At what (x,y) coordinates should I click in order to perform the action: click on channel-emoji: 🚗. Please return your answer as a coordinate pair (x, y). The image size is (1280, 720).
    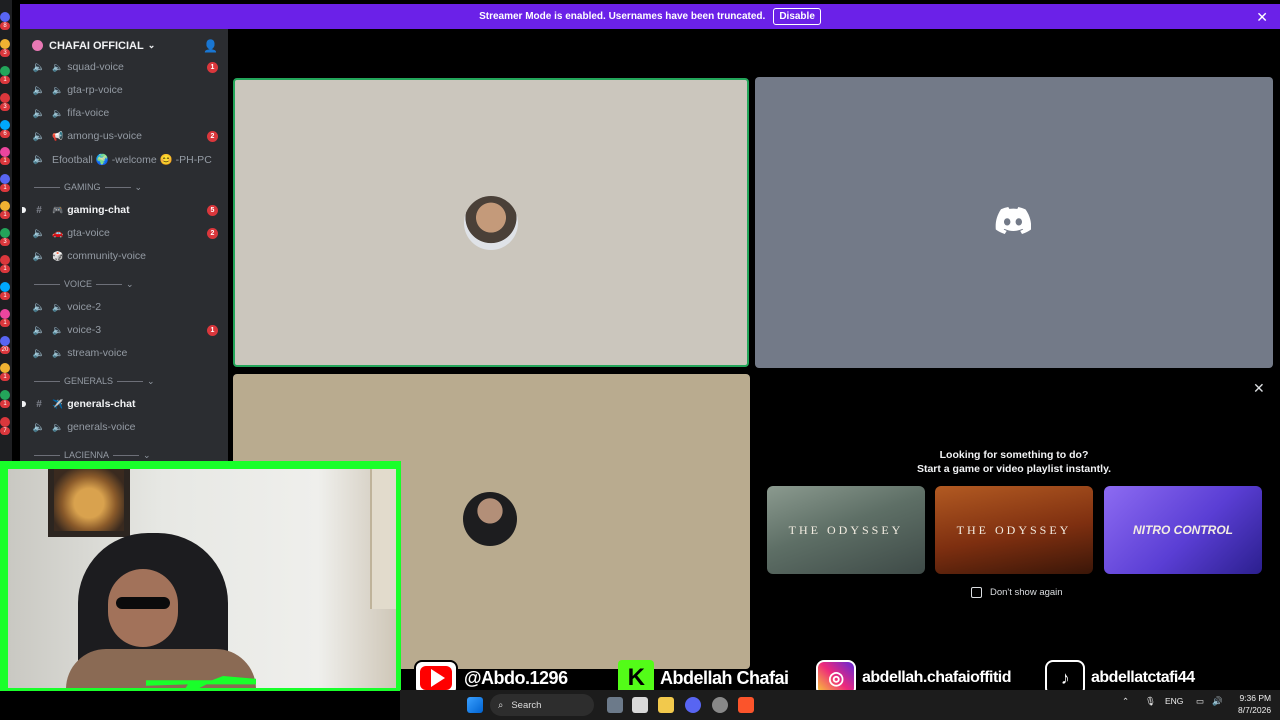
    Looking at the image, I should click on (58, 232).